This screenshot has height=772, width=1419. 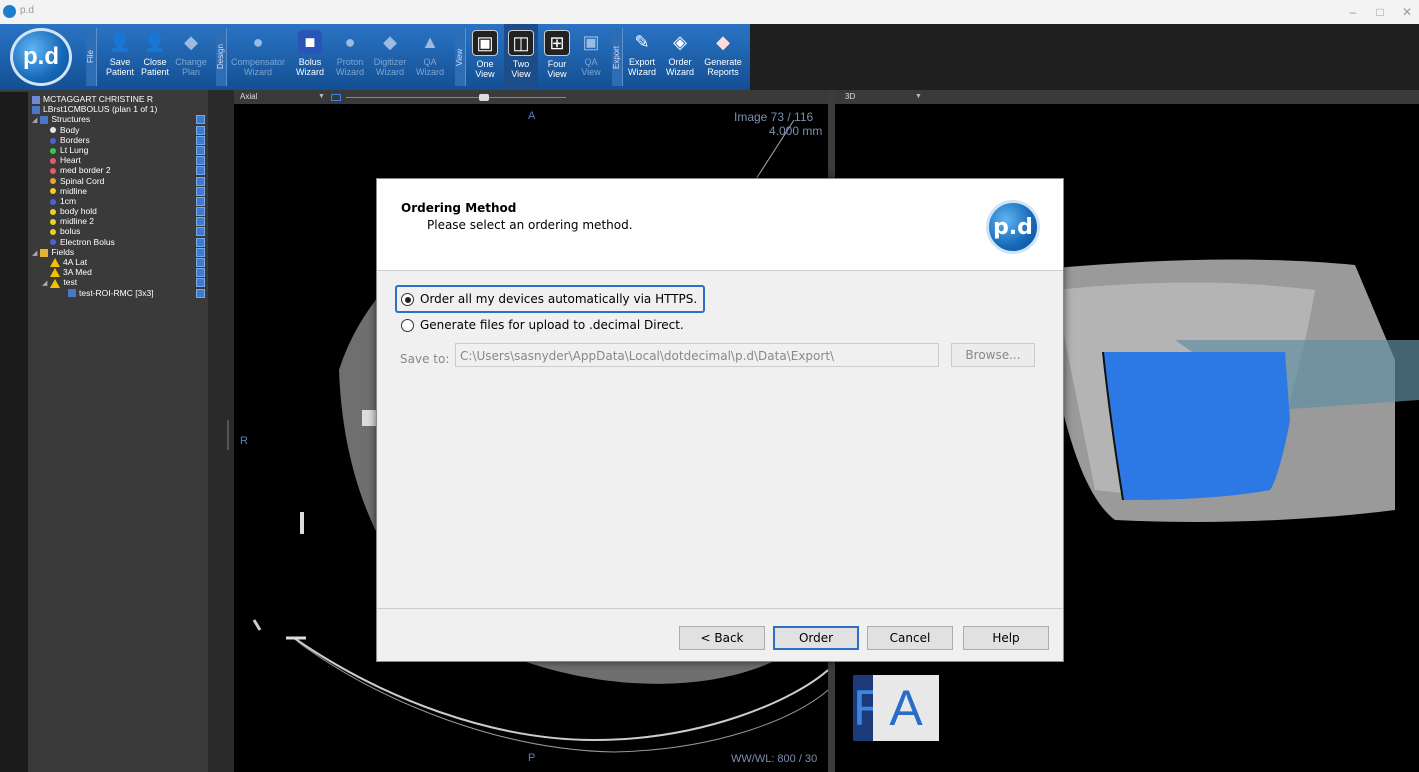 What do you see at coordinates (41, 57) in the screenshot?
I see `app-logo: p.d` at bounding box center [41, 57].